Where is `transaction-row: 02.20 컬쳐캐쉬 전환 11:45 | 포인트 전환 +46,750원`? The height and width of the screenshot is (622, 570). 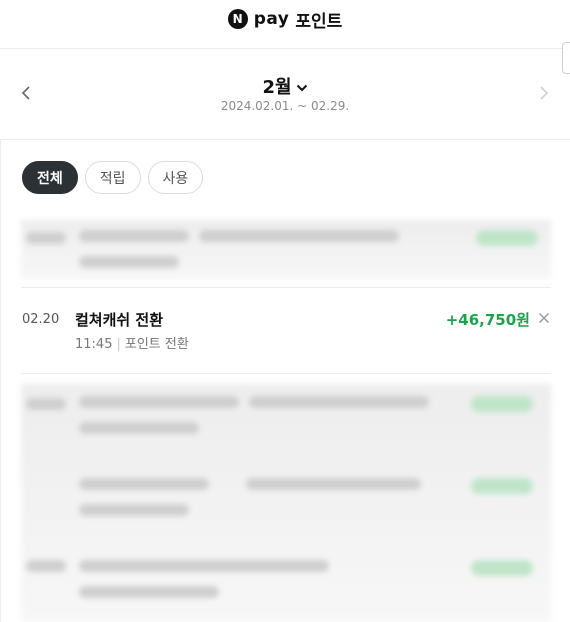 transaction-row: 02.20 컬쳐캐쉬 전환 11:45 | 포인트 전환 +46,750원 is located at coordinates (286, 330).